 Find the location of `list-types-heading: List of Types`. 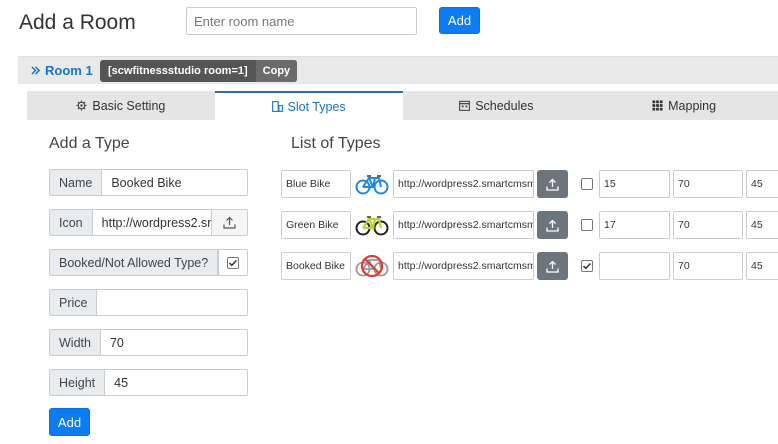

list-types-heading: List of Types is located at coordinates (336, 143).